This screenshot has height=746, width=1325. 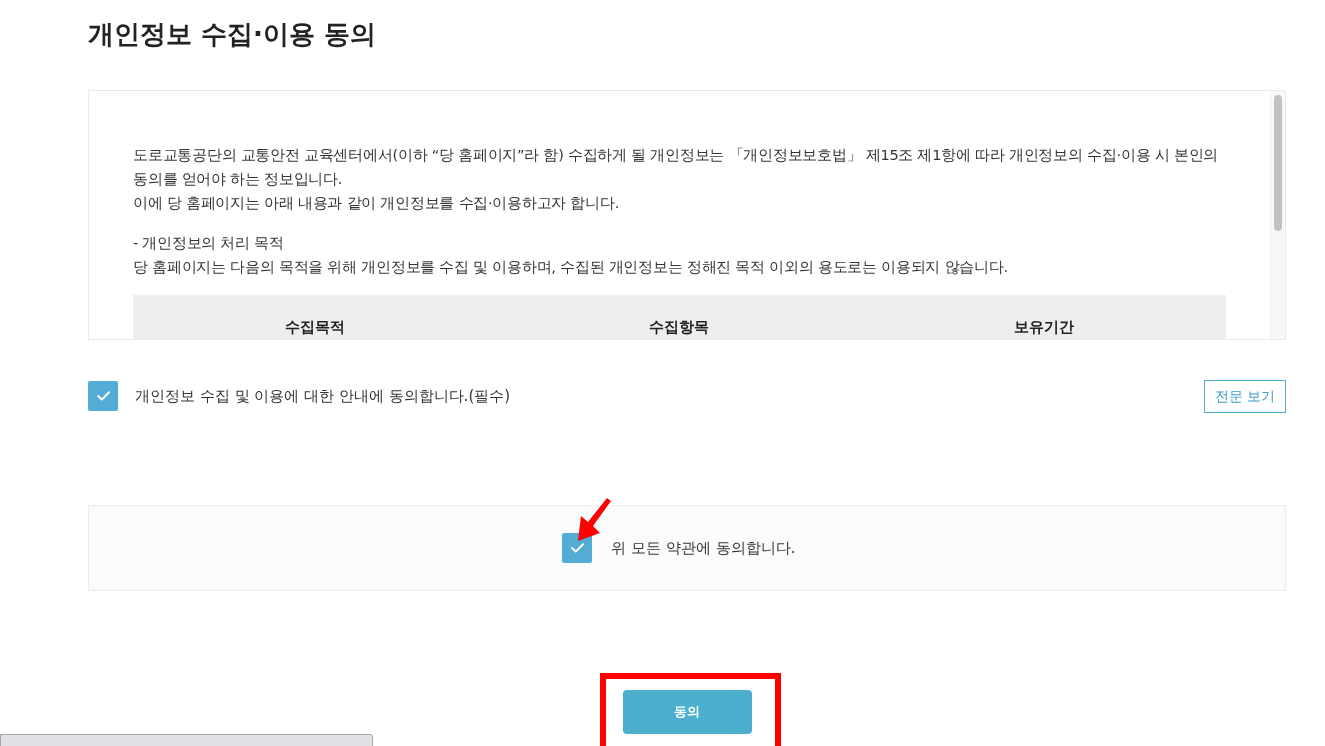 I want to click on column-header: 수집목적, so click(x=315, y=327).